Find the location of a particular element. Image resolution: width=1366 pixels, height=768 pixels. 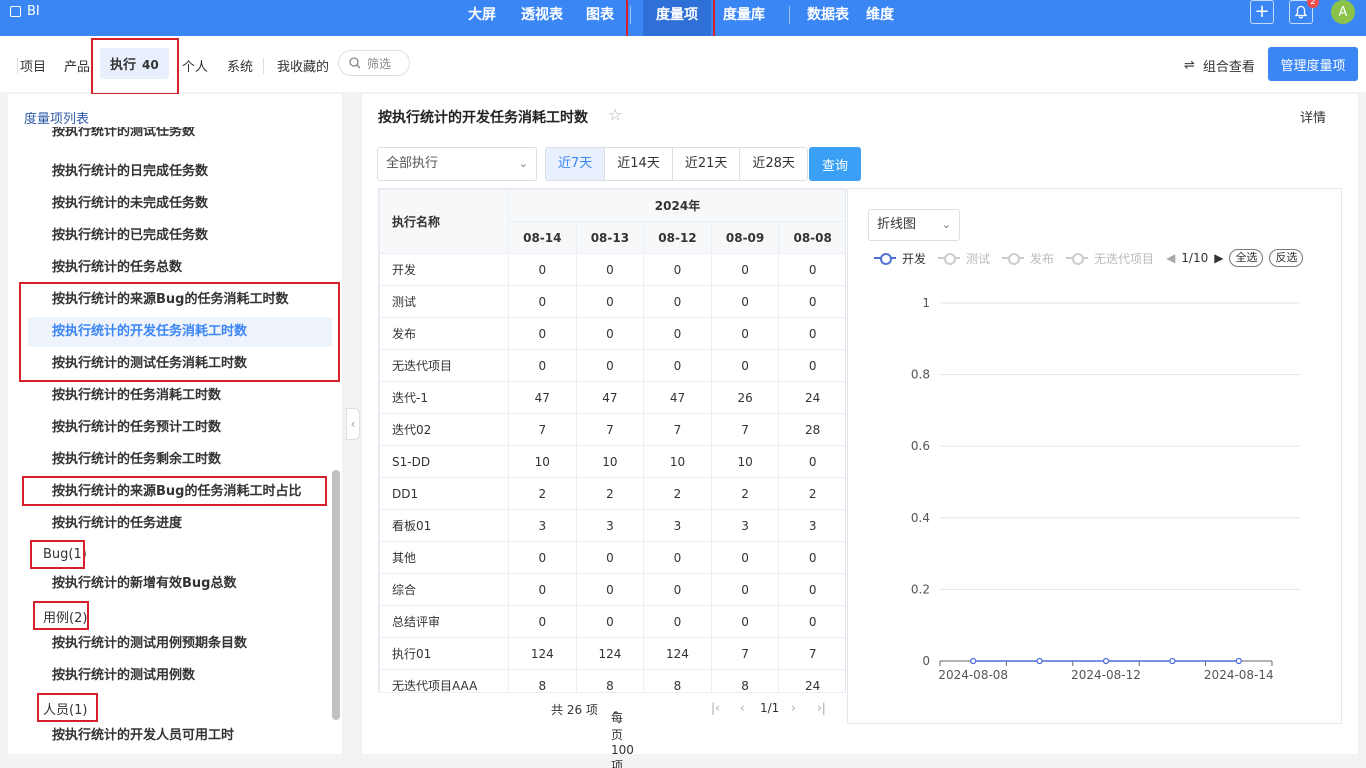

manage-metrics-button: 管理度量项 is located at coordinates (1313, 64).